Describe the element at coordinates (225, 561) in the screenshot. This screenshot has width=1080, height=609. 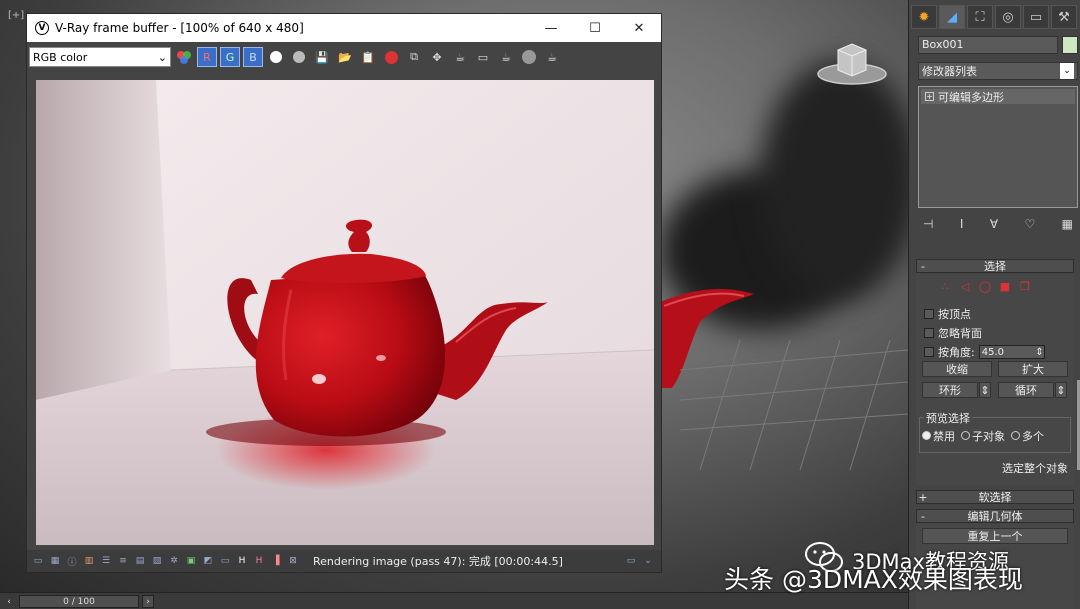
I see `test-resolution-icon: ▭` at that location.